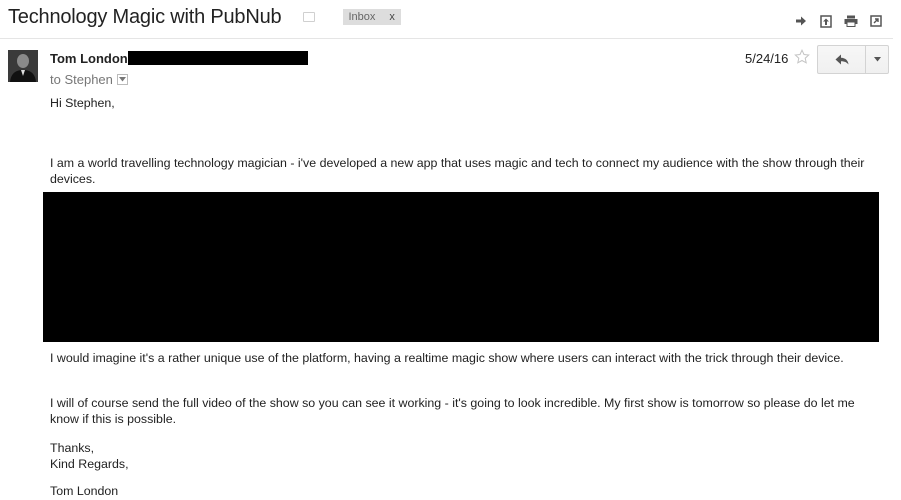 This screenshot has width=901, height=500. I want to click on email-closing: Thanks, Kind Regards,, so click(465, 456).